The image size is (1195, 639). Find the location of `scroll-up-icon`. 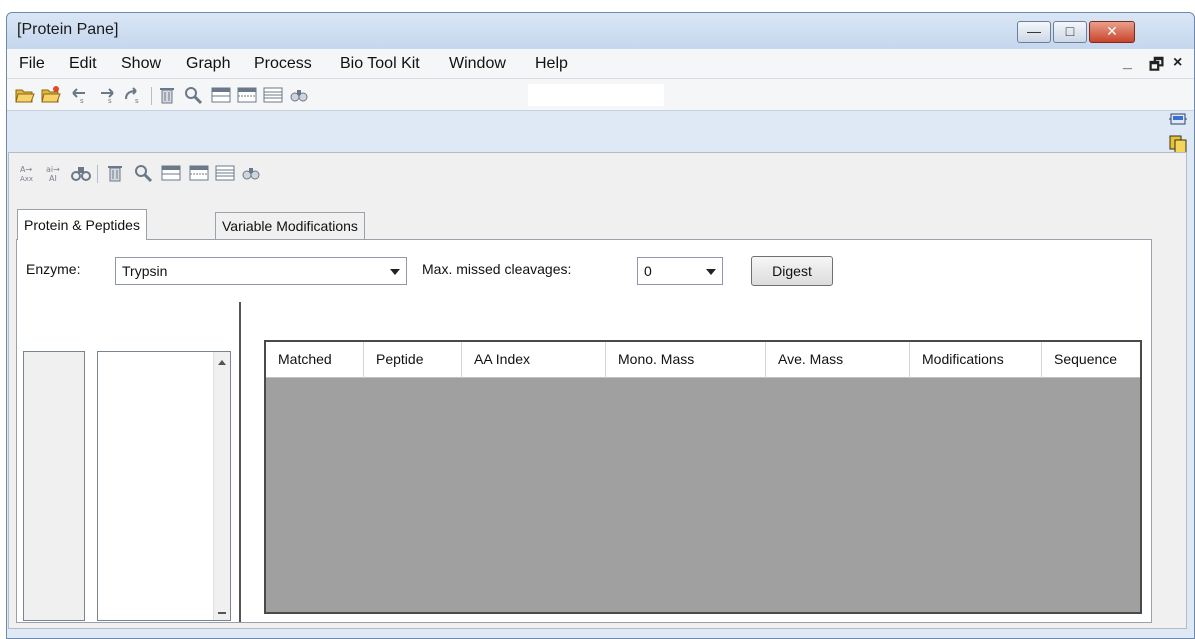

scroll-up-icon is located at coordinates (222, 362).